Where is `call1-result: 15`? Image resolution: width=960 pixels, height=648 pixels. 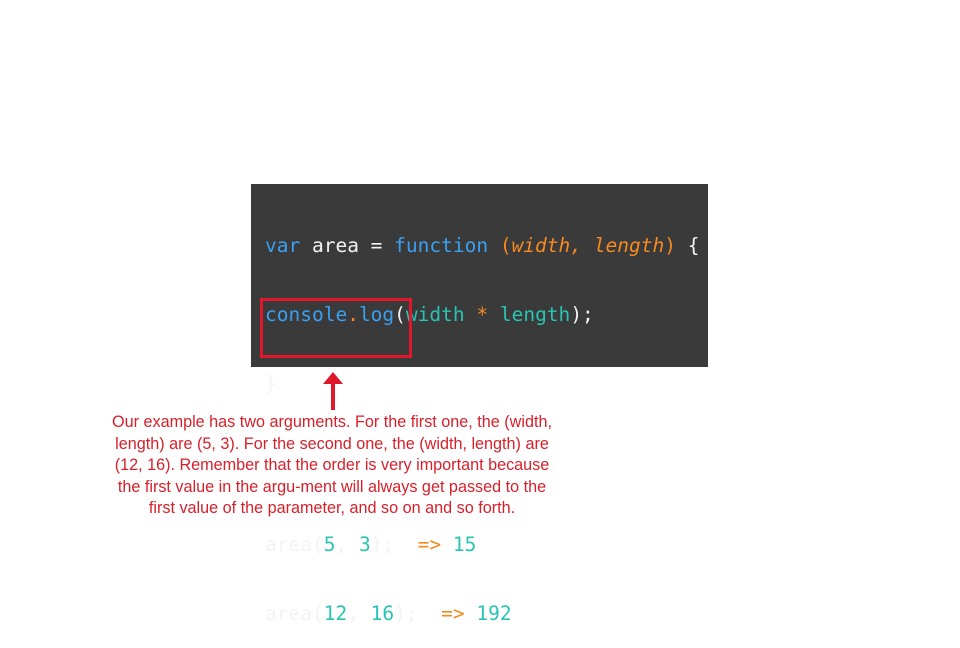 call1-result: 15 is located at coordinates (459, 544).